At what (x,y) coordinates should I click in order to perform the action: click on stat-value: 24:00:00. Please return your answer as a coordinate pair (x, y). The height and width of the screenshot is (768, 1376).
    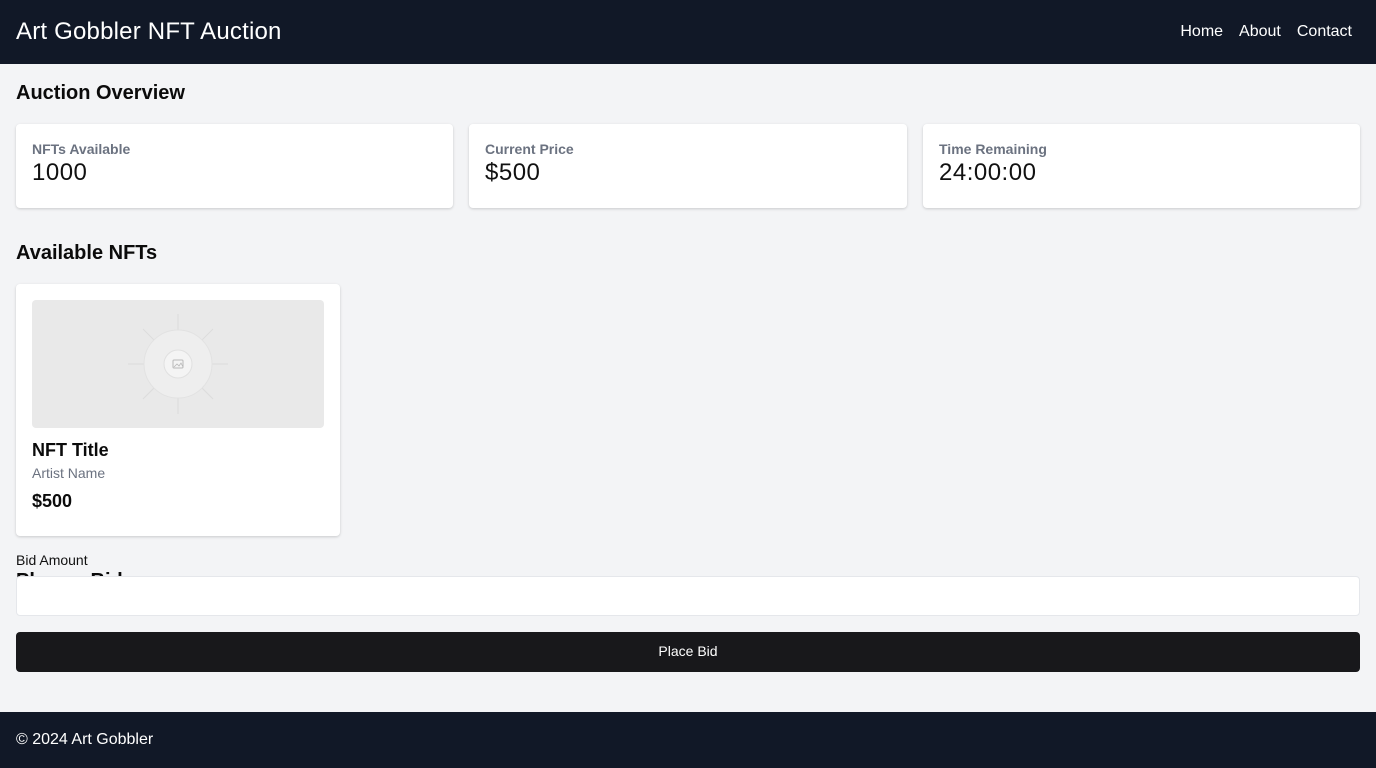
    Looking at the image, I should click on (988, 172).